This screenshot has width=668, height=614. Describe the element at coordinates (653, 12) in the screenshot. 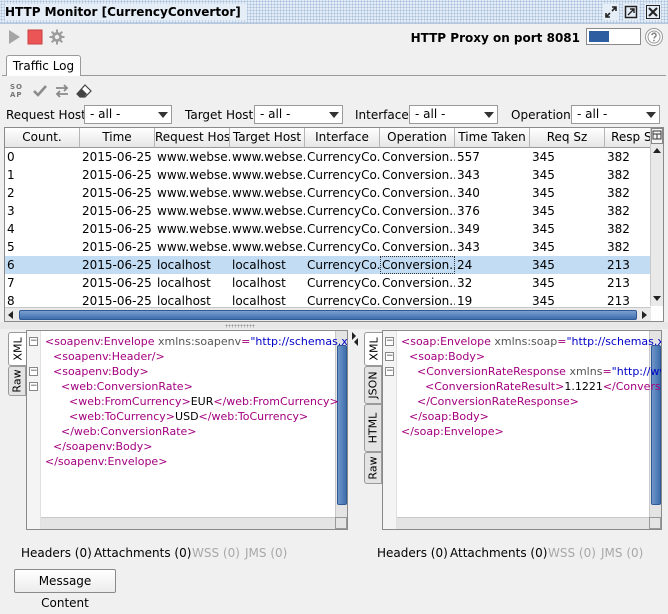

I see `close-icon` at that location.